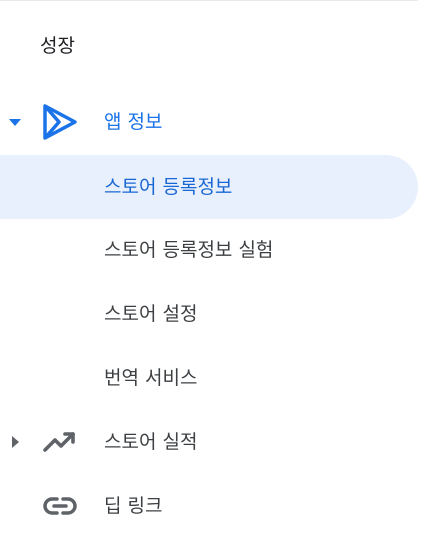 Image resolution: width=448 pixels, height=558 pixels. What do you see at coordinates (59, 442) in the screenshot?
I see `trending-up-icon` at bounding box center [59, 442].